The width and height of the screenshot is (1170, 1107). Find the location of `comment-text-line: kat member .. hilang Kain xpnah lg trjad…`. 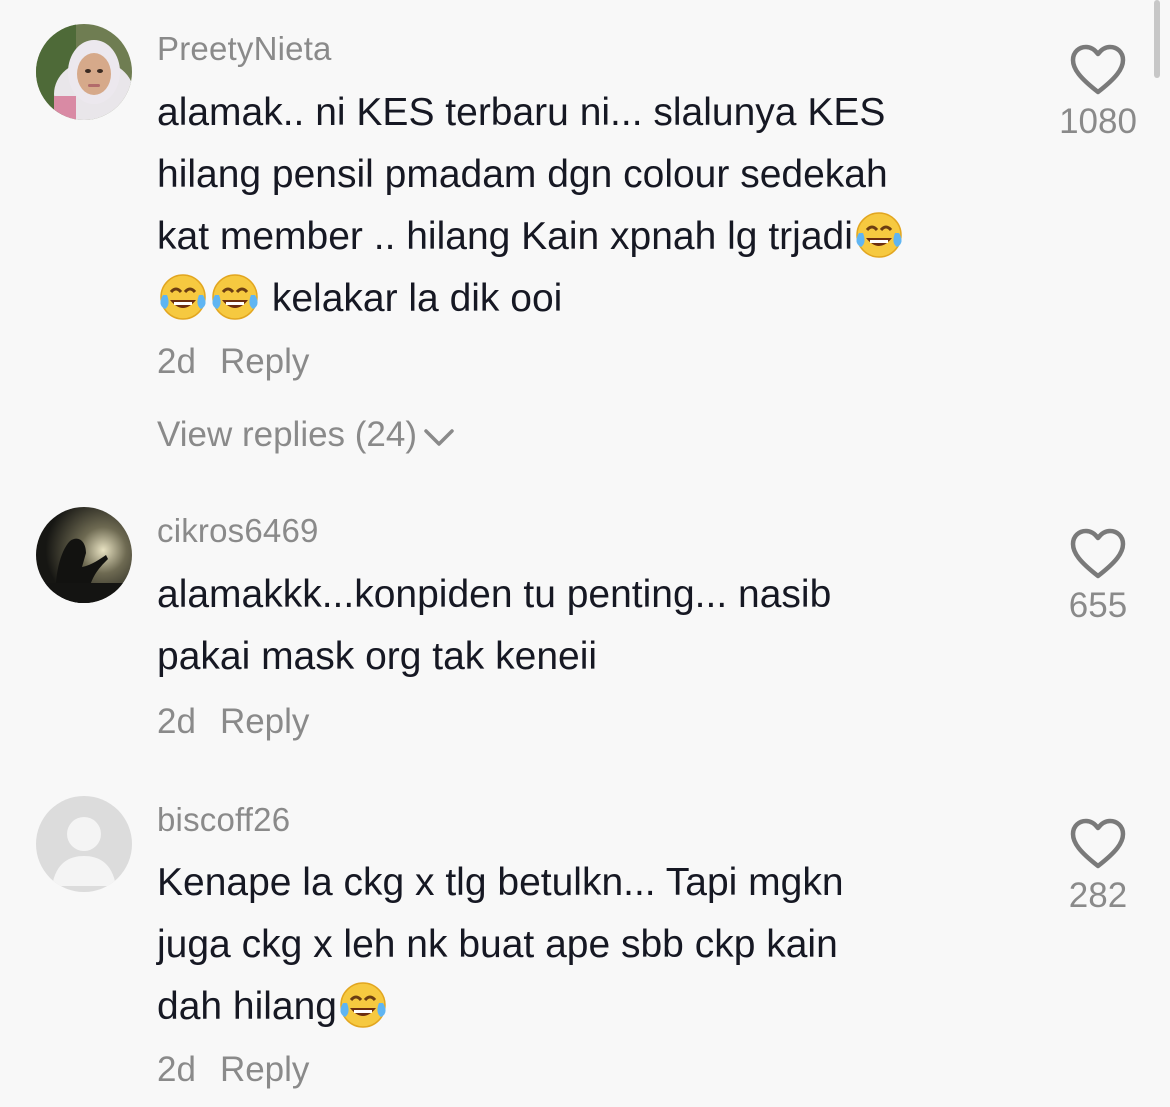

comment-text-line: kat member .. hilang Kain xpnah lg trjad… is located at coordinates (505, 236).